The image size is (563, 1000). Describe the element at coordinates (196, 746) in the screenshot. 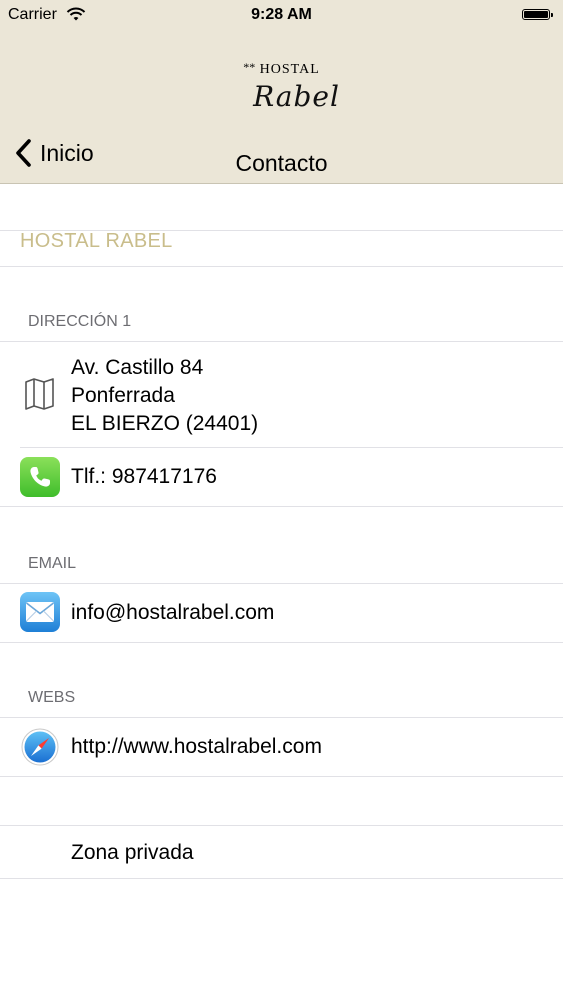

I see `website-url: http://www.hostalrabel.com` at that location.